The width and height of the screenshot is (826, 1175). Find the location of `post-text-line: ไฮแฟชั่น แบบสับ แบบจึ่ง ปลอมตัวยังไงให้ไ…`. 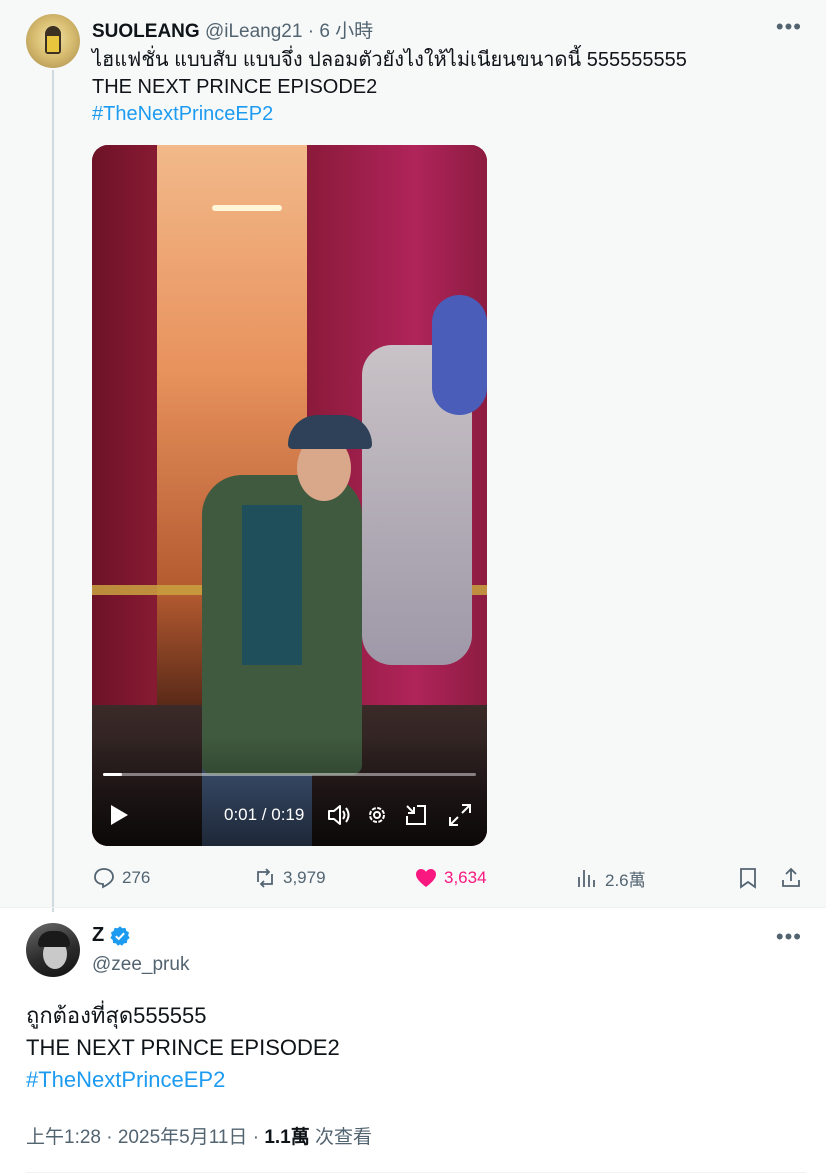

post-text-line: ไฮแฟชั่น แบบสับ แบบจึ่ง ปลอมตัวยังไงให้ไ… is located at coordinates (389, 60).